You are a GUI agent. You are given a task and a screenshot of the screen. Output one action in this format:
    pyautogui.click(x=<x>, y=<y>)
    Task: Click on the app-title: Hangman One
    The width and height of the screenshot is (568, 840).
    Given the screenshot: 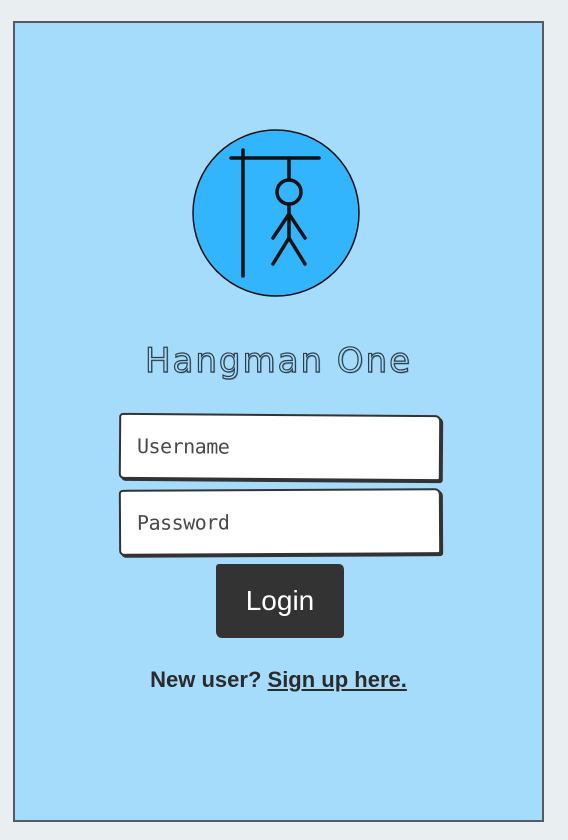 What is the action you would take?
    pyautogui.click(x=278, y=360)
    